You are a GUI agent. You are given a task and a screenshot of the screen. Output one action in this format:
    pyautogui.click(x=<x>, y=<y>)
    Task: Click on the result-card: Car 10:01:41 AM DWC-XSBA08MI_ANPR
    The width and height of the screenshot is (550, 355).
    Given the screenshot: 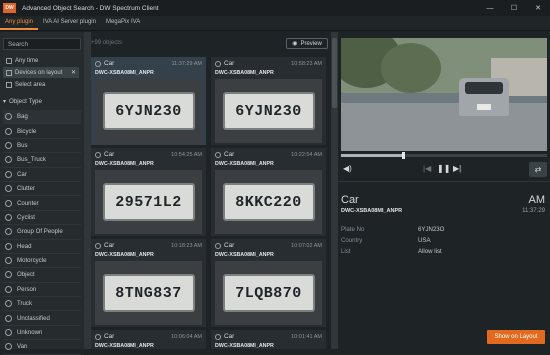 What is the action you would take?
    pyautogui.click(x=268, y=339)
    